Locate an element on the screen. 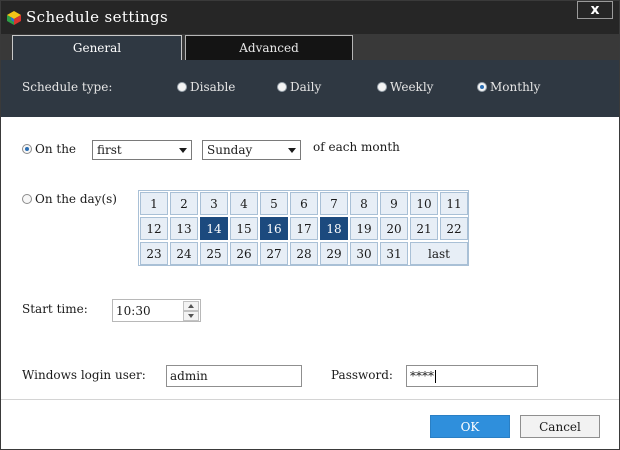 This screenshot has width=620, height=450. on-the-days-label: On the day(s) is located at coordinates (76, 199).